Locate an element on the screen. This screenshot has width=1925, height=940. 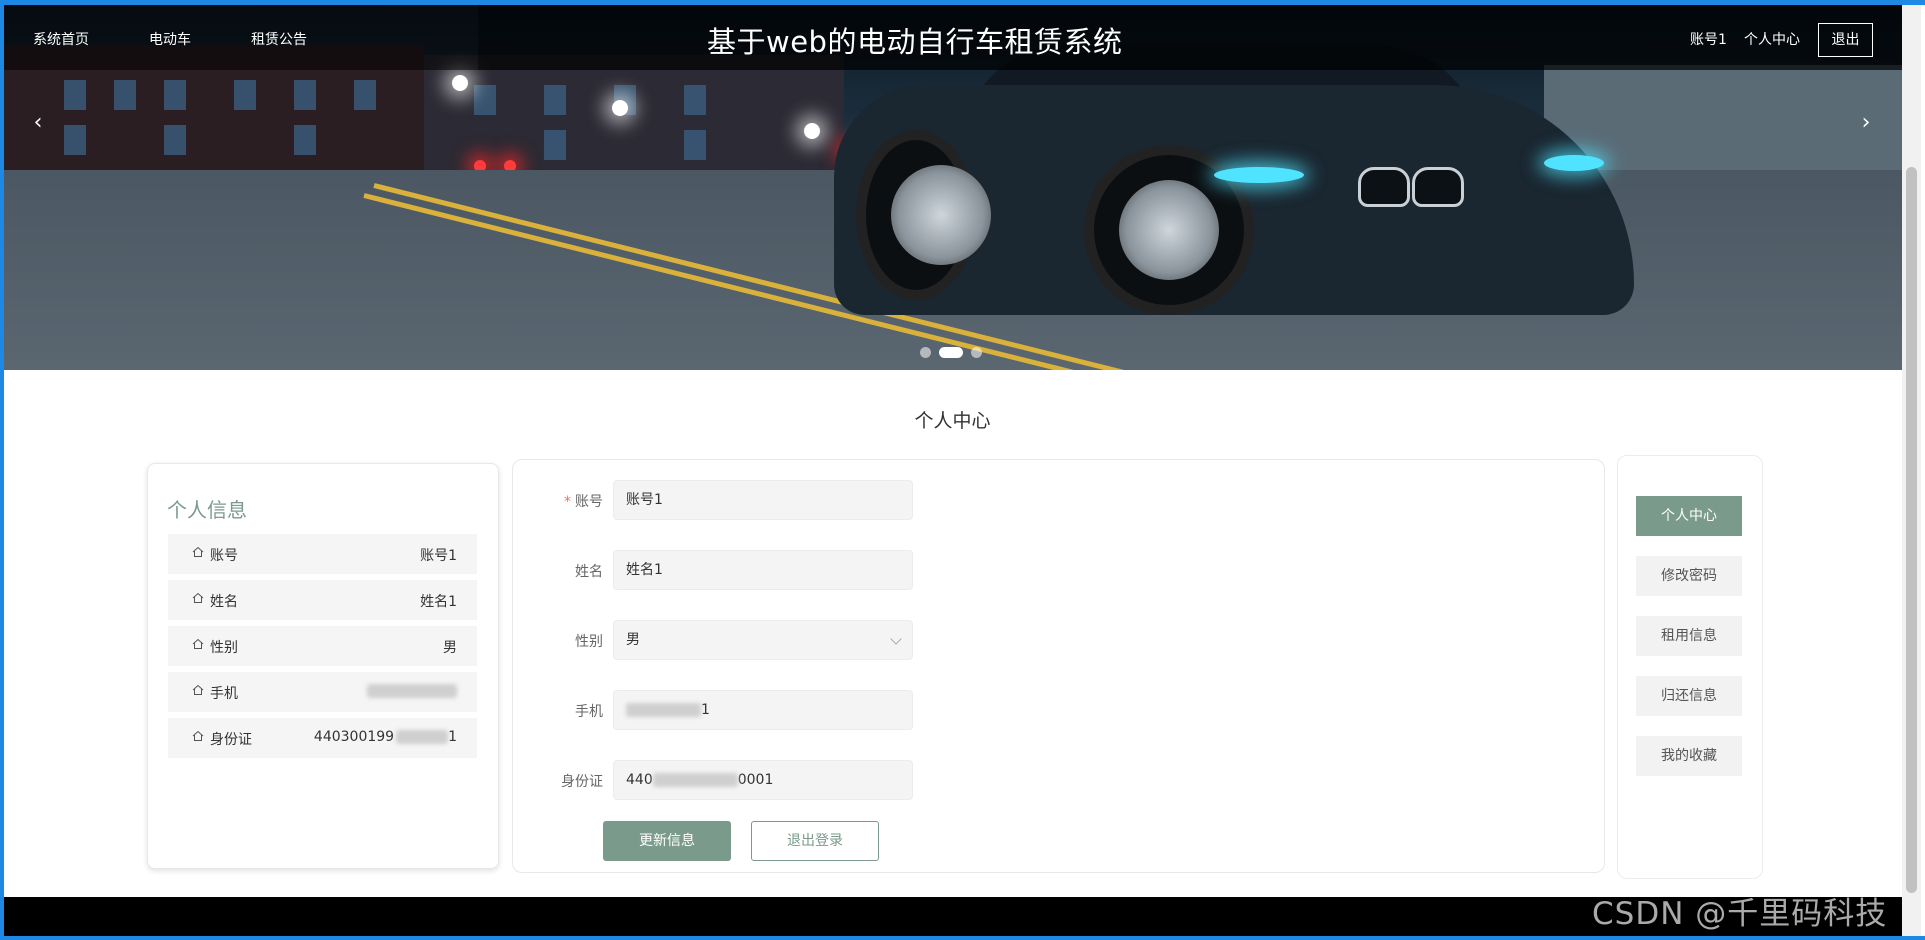
info-value-redacted is located at coordinates (412, 691).